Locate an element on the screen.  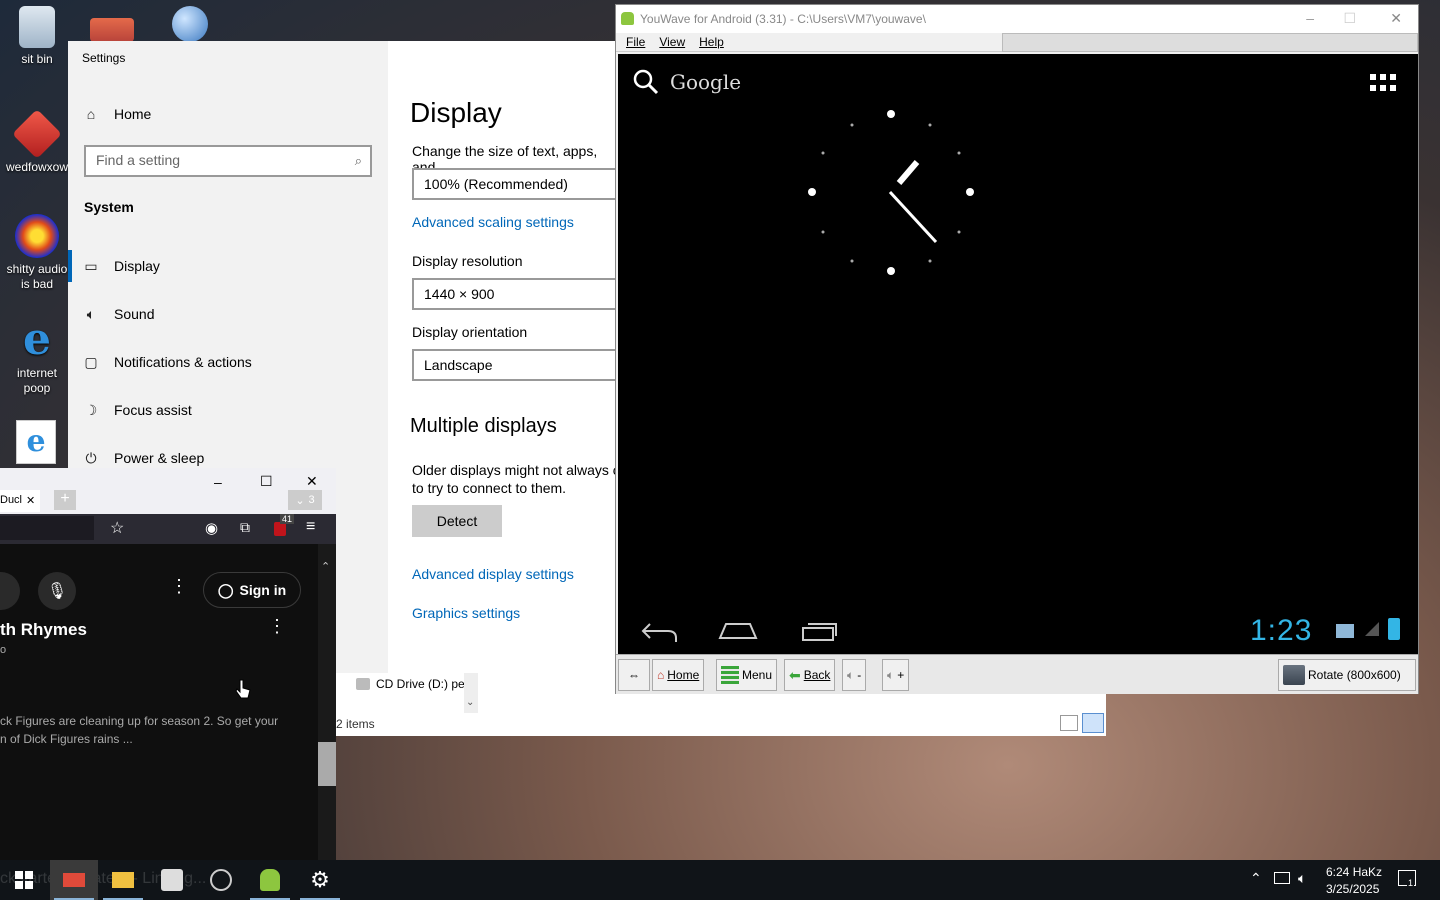
multiple-displays-heading: Multiple displays is located at coordinates (483, 426).